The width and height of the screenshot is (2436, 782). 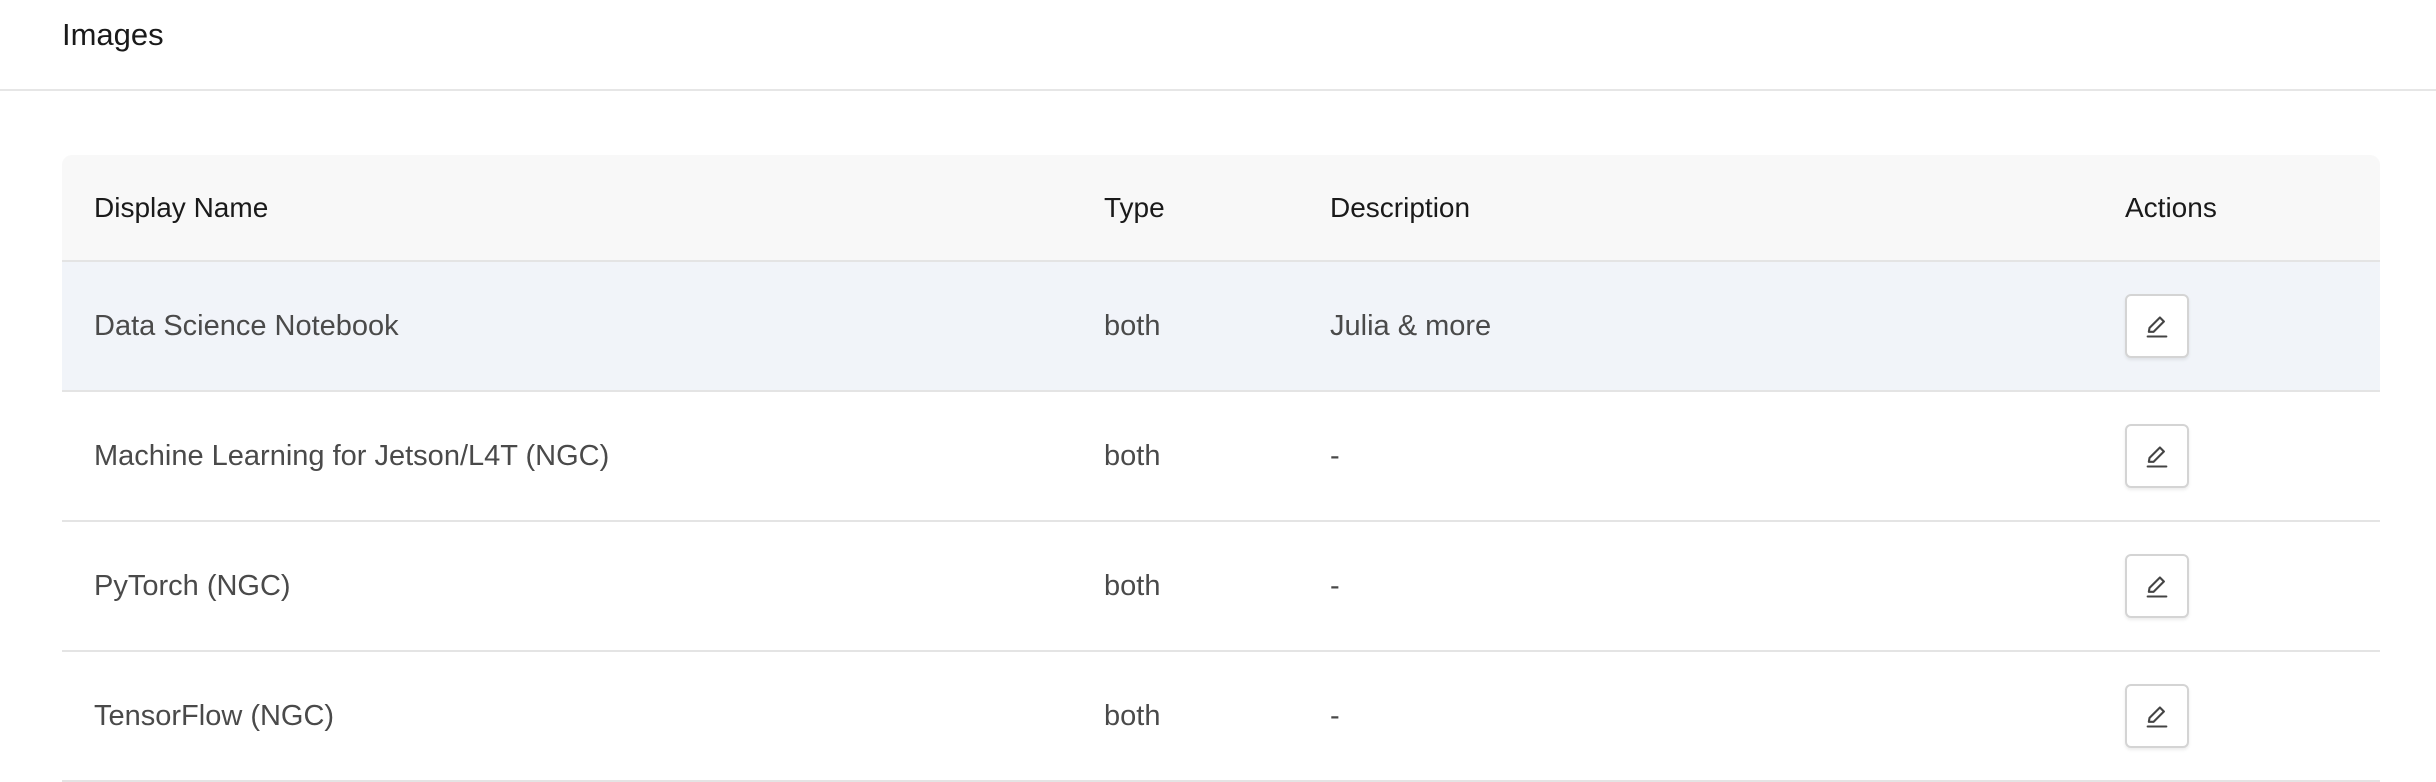 I want to click on column-header-description: Description, so click(x=1695, y=208).